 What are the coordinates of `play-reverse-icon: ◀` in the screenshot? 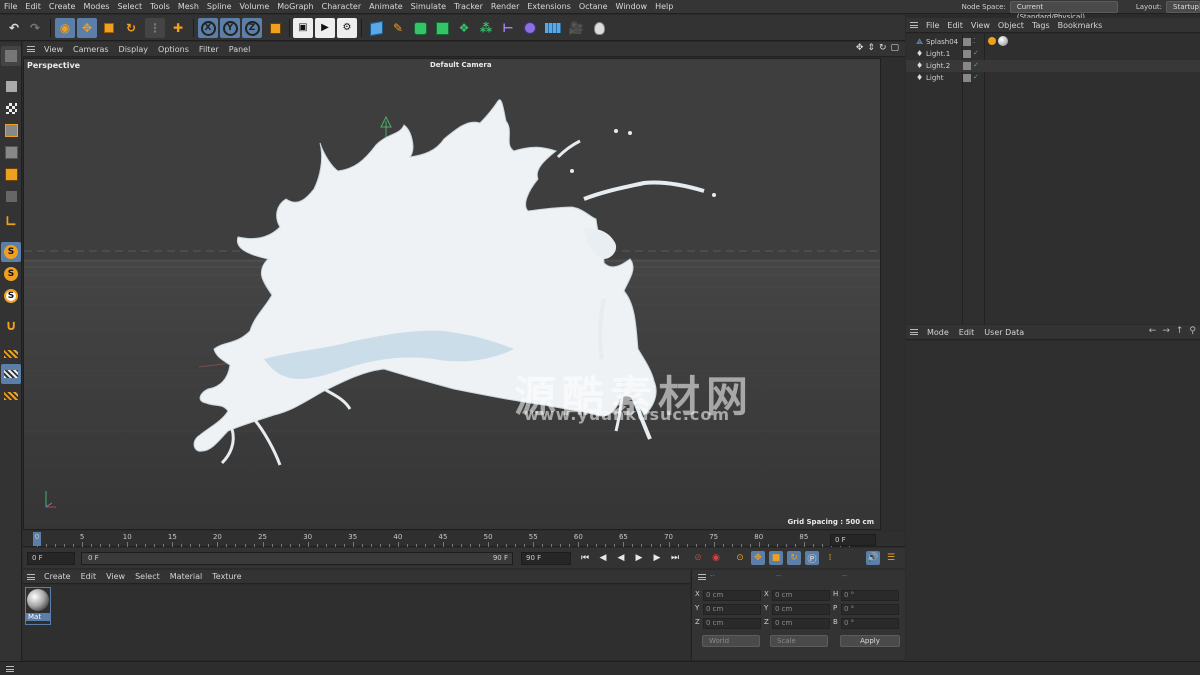 It's located at (621, 558).